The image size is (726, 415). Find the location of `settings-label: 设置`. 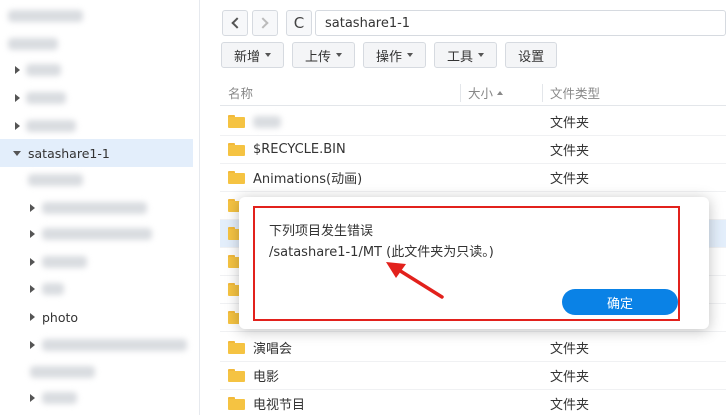

settings-label: 设置 is located at coordinates (531, 57).